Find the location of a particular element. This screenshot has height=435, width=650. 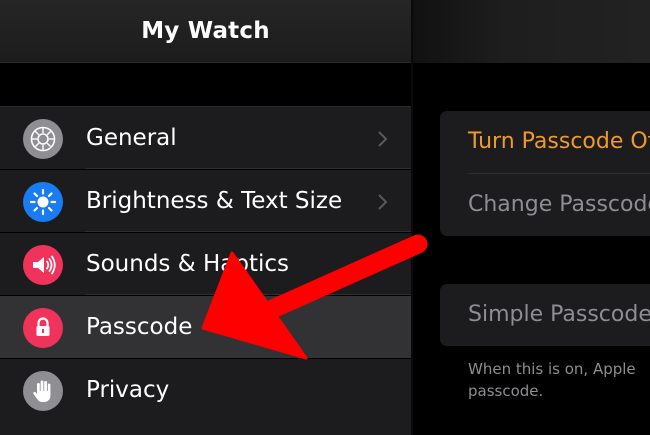

page-title: My Watch is located at coordinates (205, 31).